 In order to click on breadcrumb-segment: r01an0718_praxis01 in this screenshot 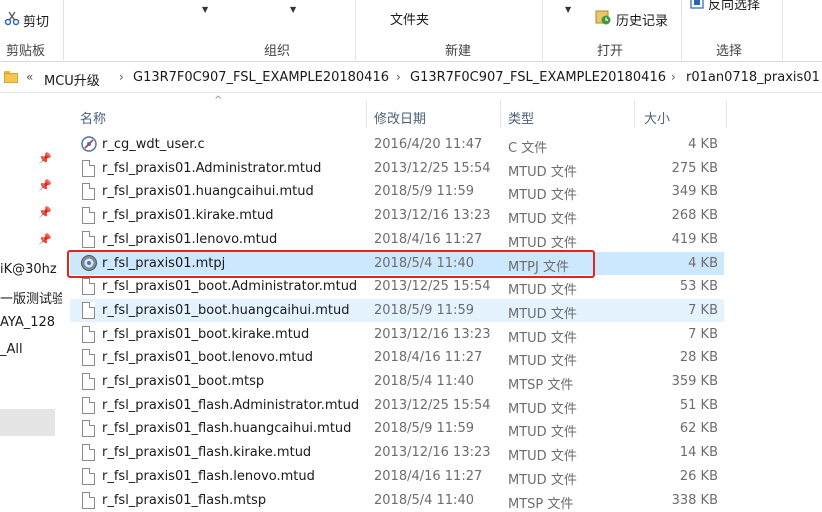, I will do `click(753, 77)`.